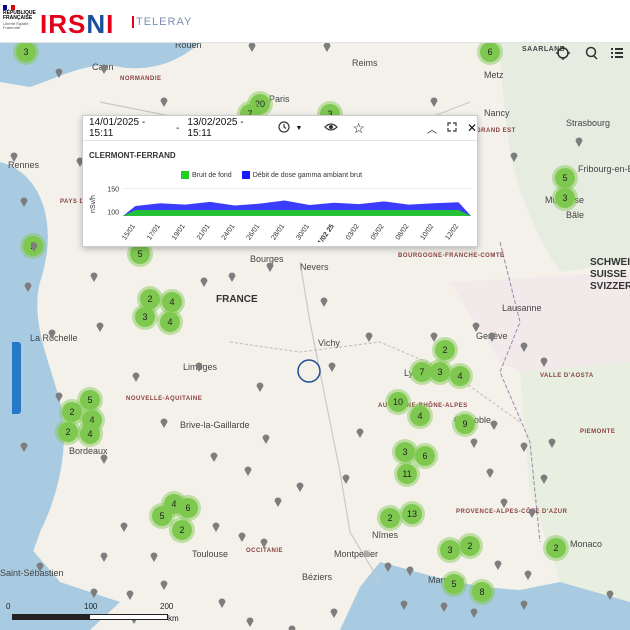 This screenshot has height=630, width=630. What do you see at coordinates (452, 128) in the screenshot?
I see `expand-icon` at bounding box center [452, 128].